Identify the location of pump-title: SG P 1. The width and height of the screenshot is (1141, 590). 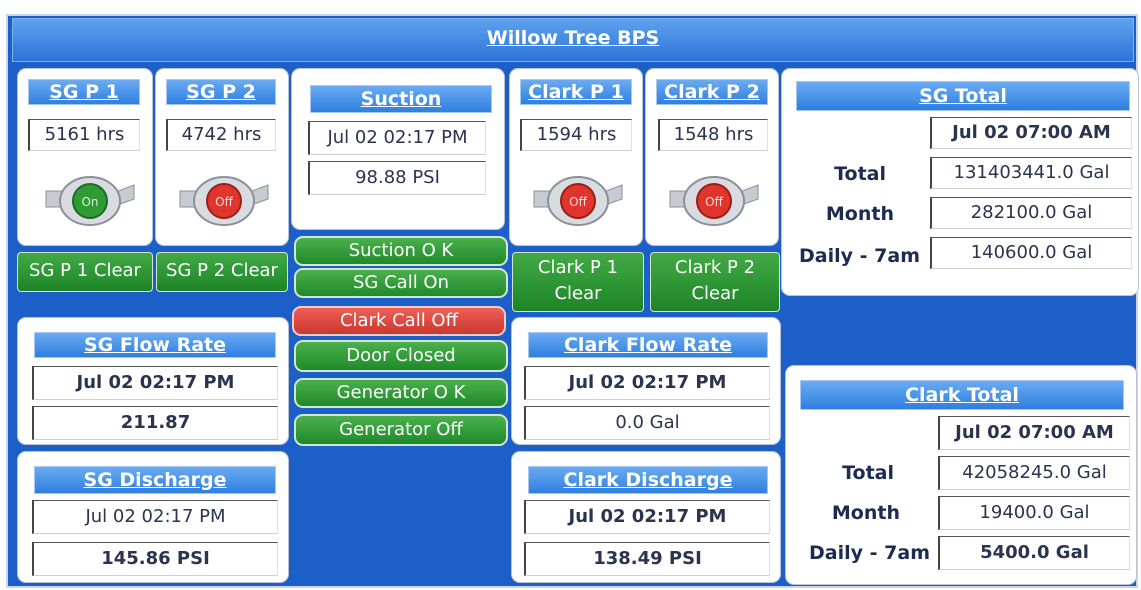
(84, 92).